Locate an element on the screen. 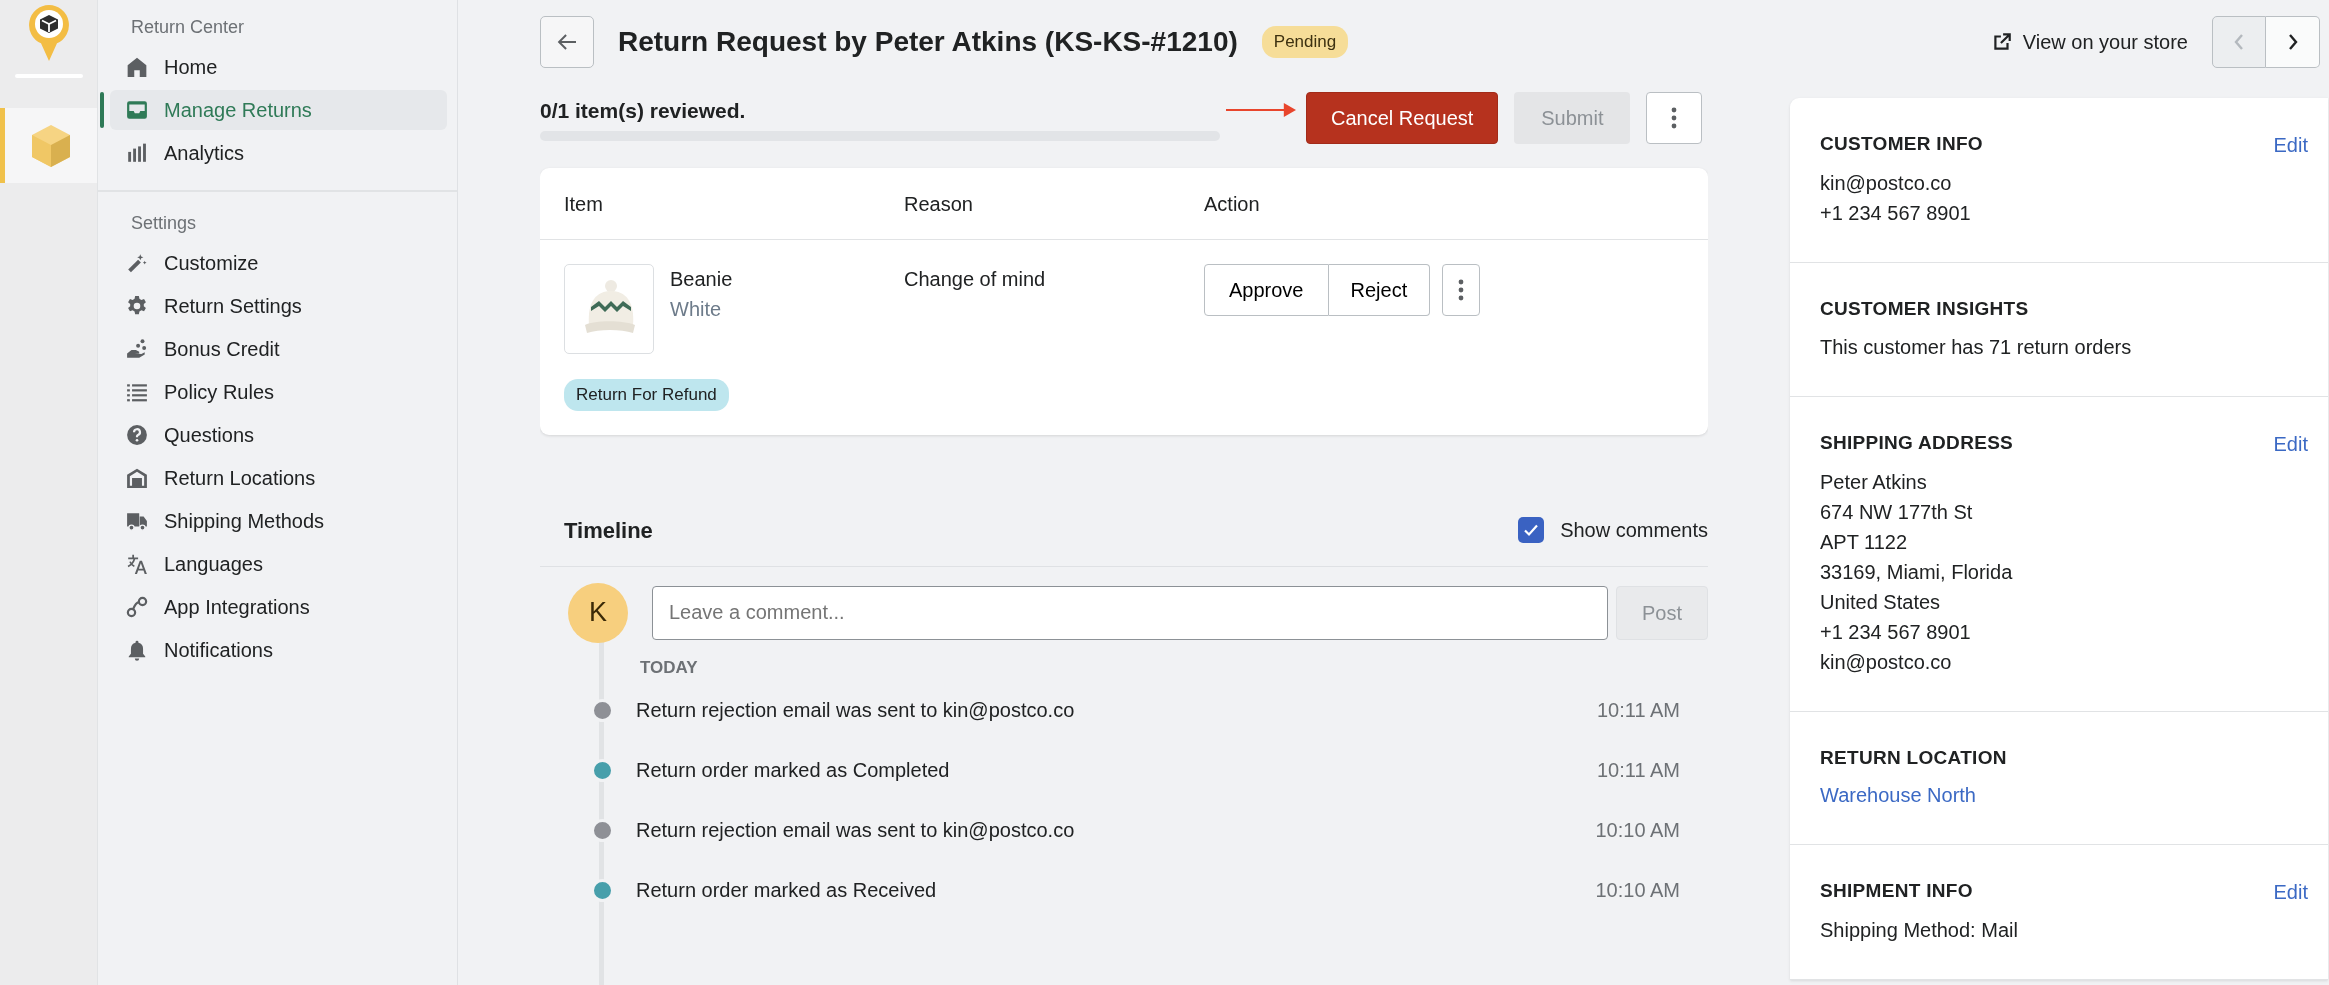  avatar: K is located at coordinates (598, 612).